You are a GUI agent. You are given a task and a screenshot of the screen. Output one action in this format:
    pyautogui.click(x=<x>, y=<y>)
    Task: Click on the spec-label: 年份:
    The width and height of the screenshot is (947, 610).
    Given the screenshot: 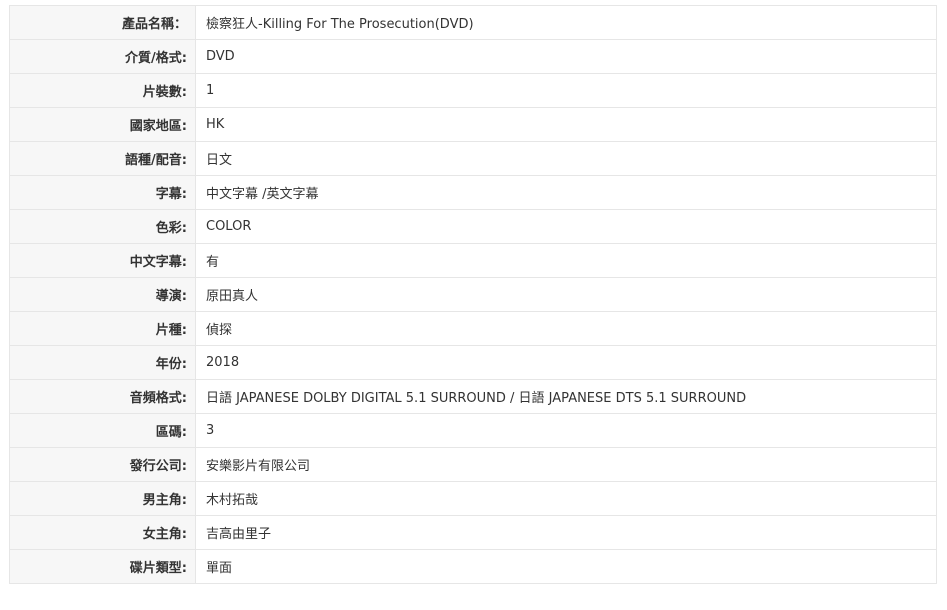 What is the action you would take?
    pyautogui.click(x=102, y=362)
    